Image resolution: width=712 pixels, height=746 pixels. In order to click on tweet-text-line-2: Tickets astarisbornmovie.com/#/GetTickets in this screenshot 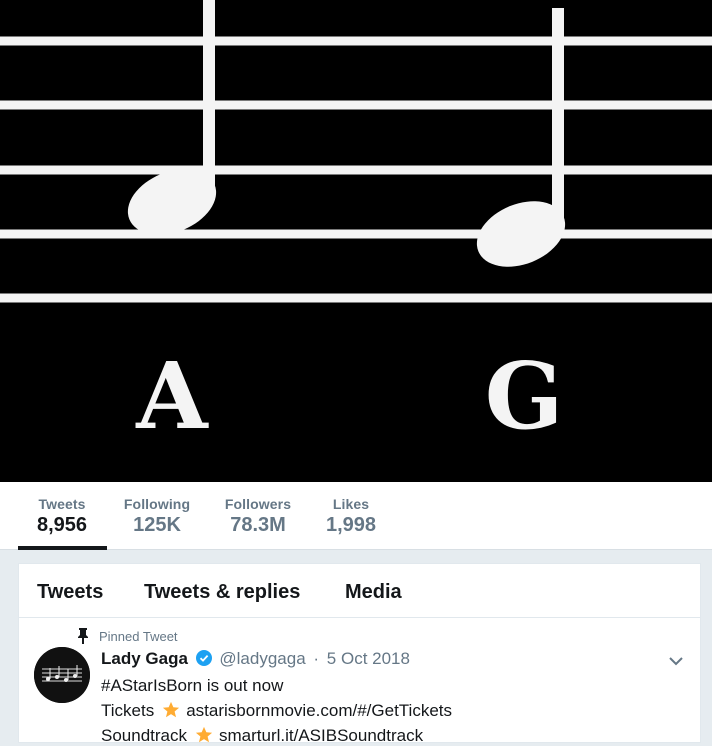, I will do `click(276, 711)`.